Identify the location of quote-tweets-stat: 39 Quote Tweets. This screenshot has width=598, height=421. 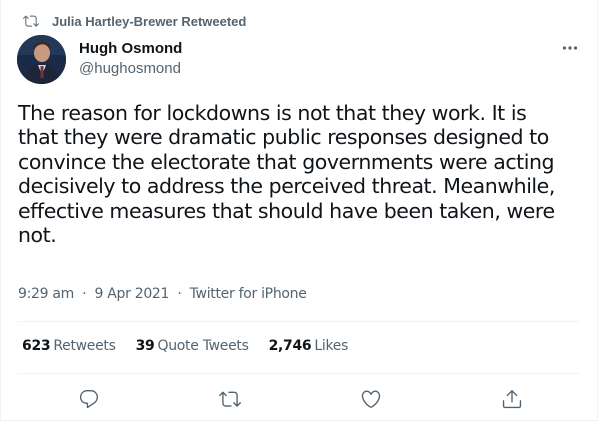
(192, 346).